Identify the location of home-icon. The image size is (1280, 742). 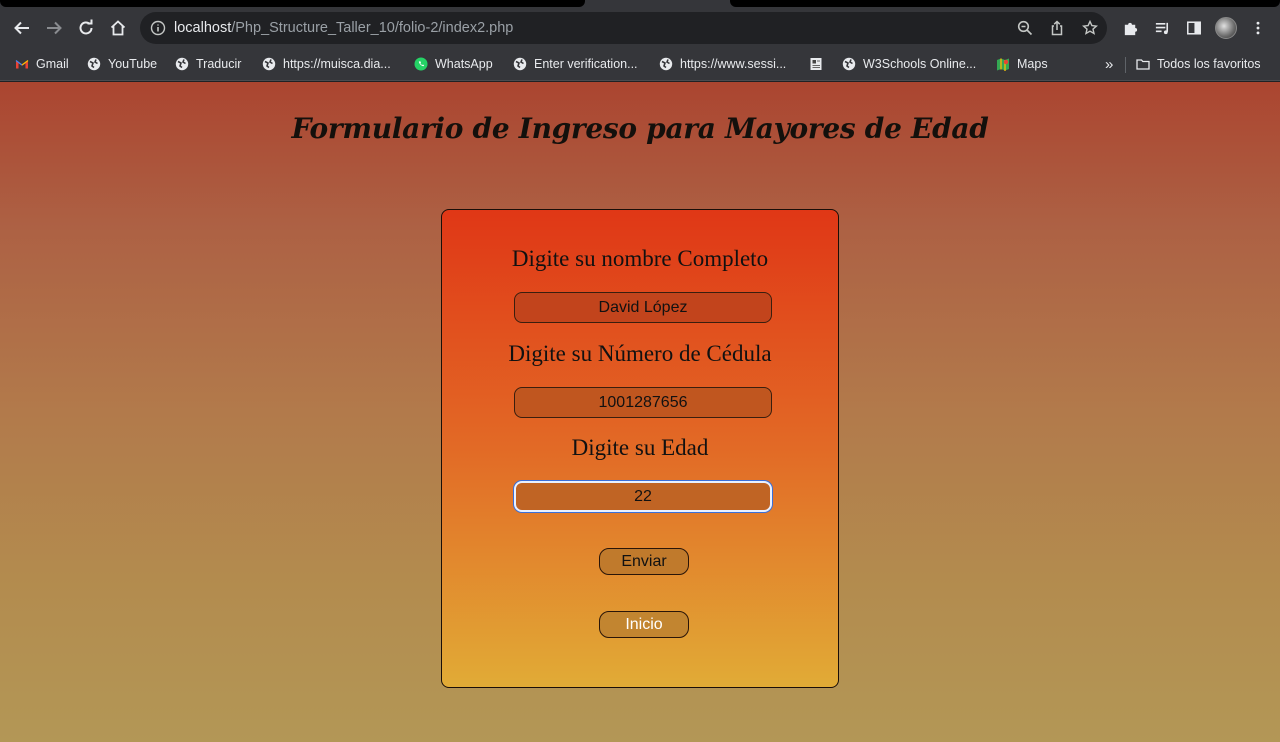
(118, 28).